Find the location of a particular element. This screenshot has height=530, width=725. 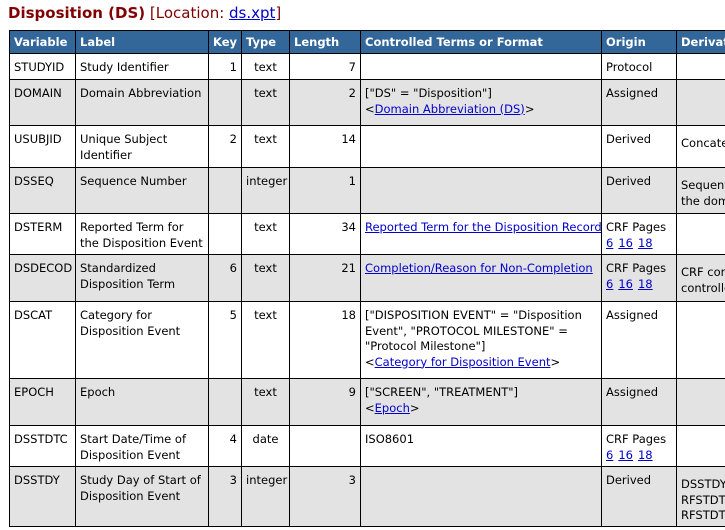

cell-label: Start Date/Time of Disposition Event is located at coordinates (142, 446).